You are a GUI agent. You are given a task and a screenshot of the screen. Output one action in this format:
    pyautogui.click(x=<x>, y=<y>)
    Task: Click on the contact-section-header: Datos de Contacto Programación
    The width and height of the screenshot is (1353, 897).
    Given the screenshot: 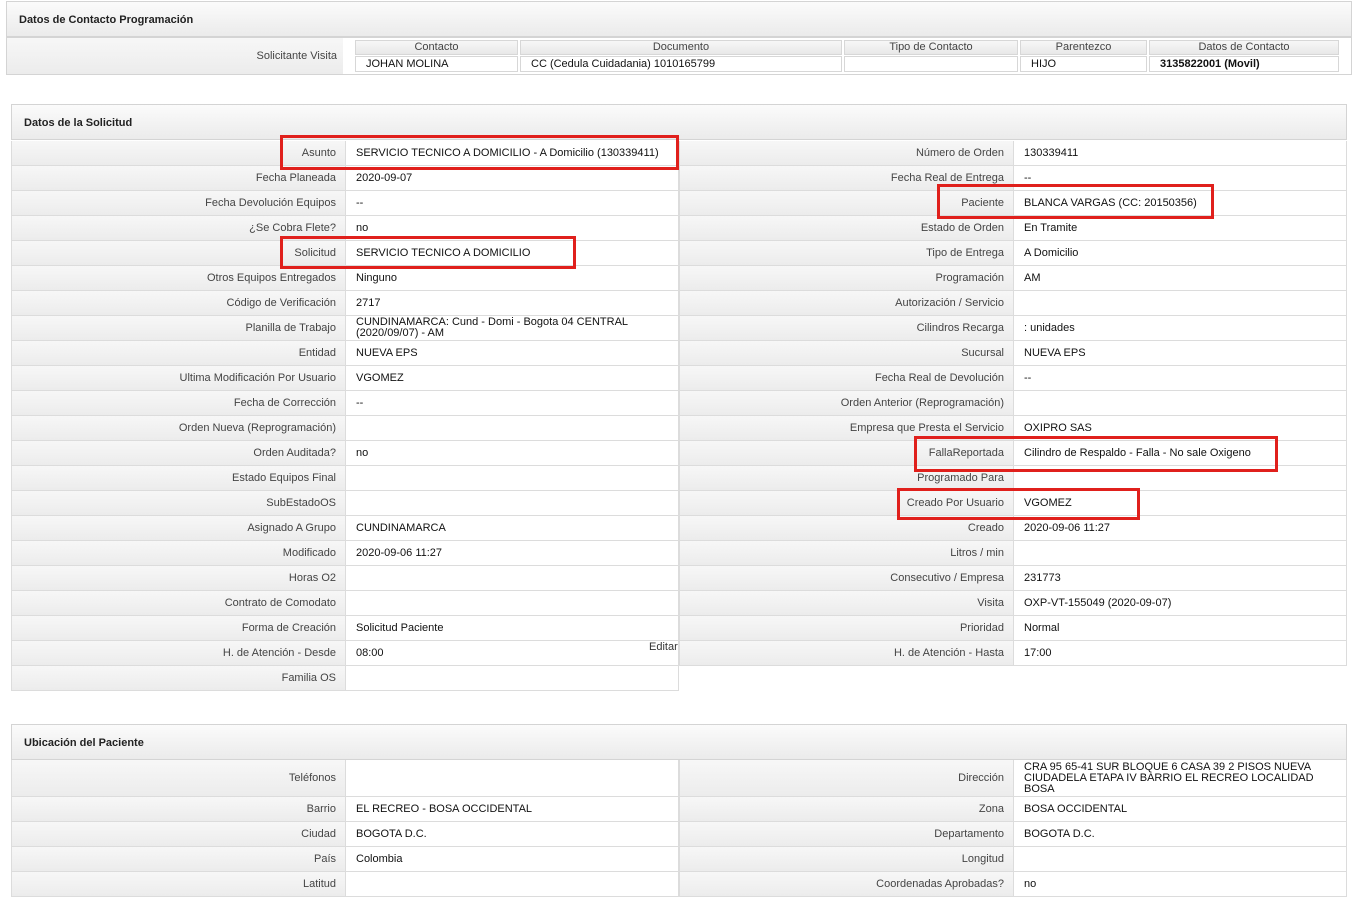 What is the action you would take?
    pyautogui.click(x=679, y=19)
    